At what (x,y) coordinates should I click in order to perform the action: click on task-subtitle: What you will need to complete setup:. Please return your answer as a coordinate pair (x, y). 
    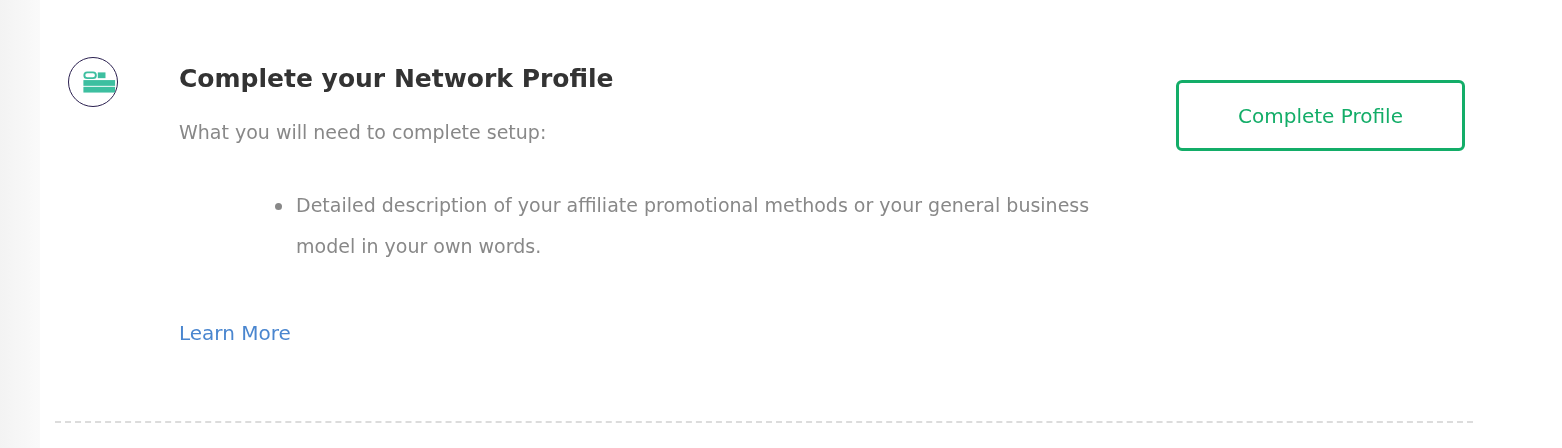
    Looking at the image, I should click on (363, 132).